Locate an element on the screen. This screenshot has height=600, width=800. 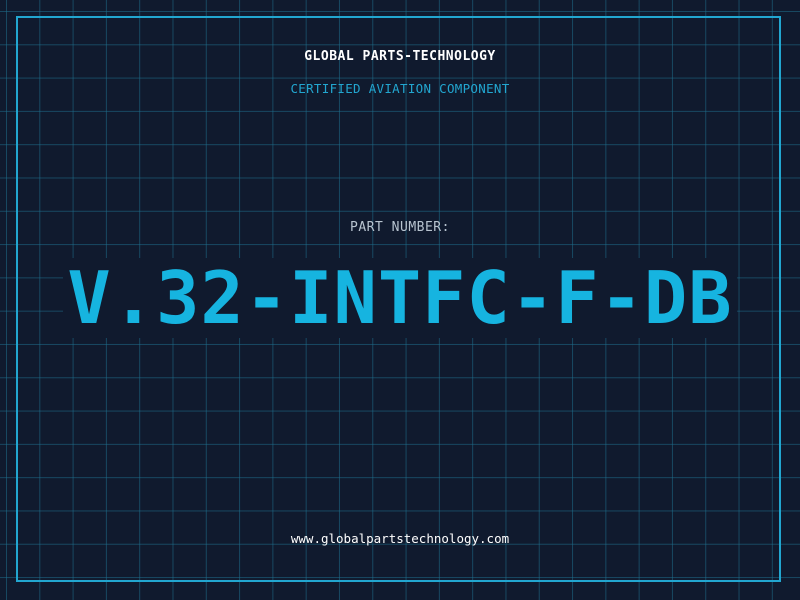
part-number-container: V.32-INTFC-F-DB is located at coordinates (400, 298).